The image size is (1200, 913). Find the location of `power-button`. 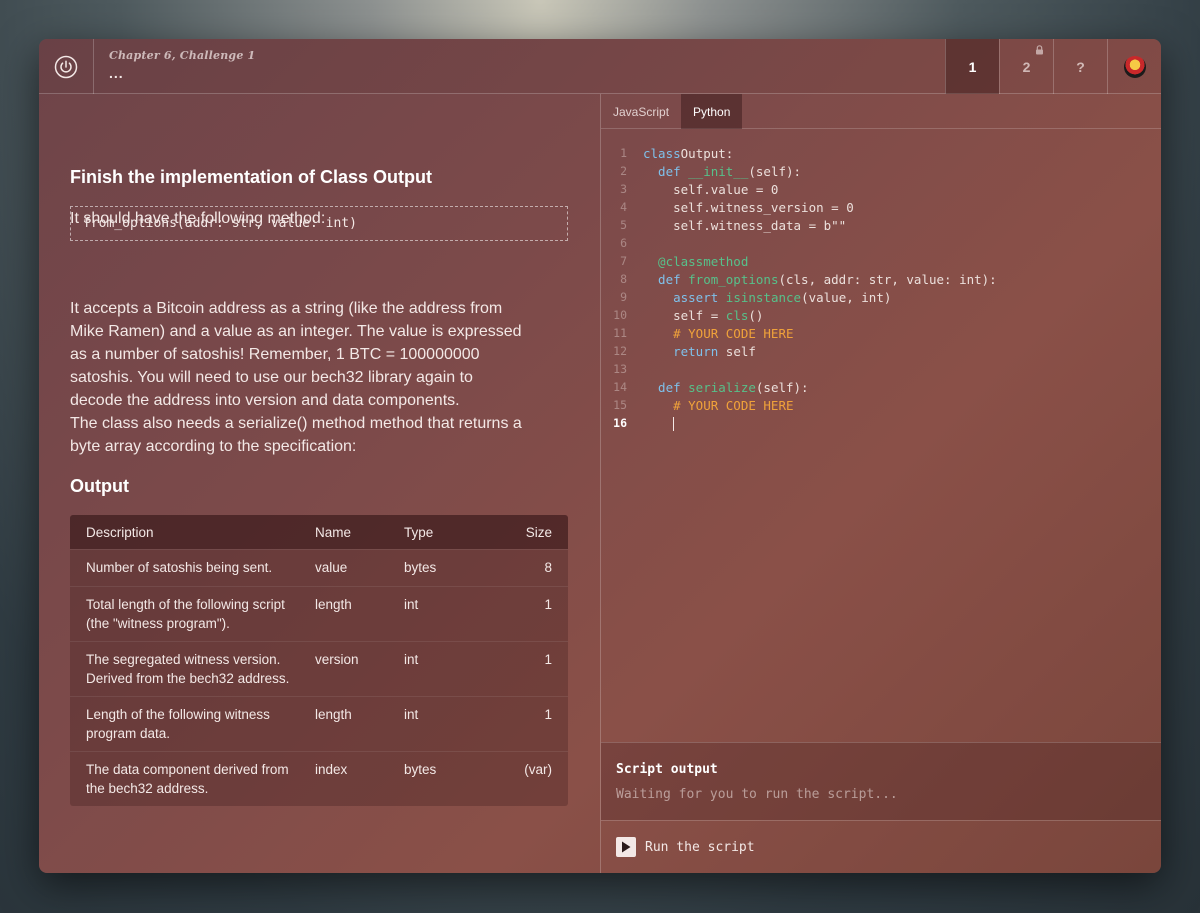

power-button is located at coordinates (66, 66).